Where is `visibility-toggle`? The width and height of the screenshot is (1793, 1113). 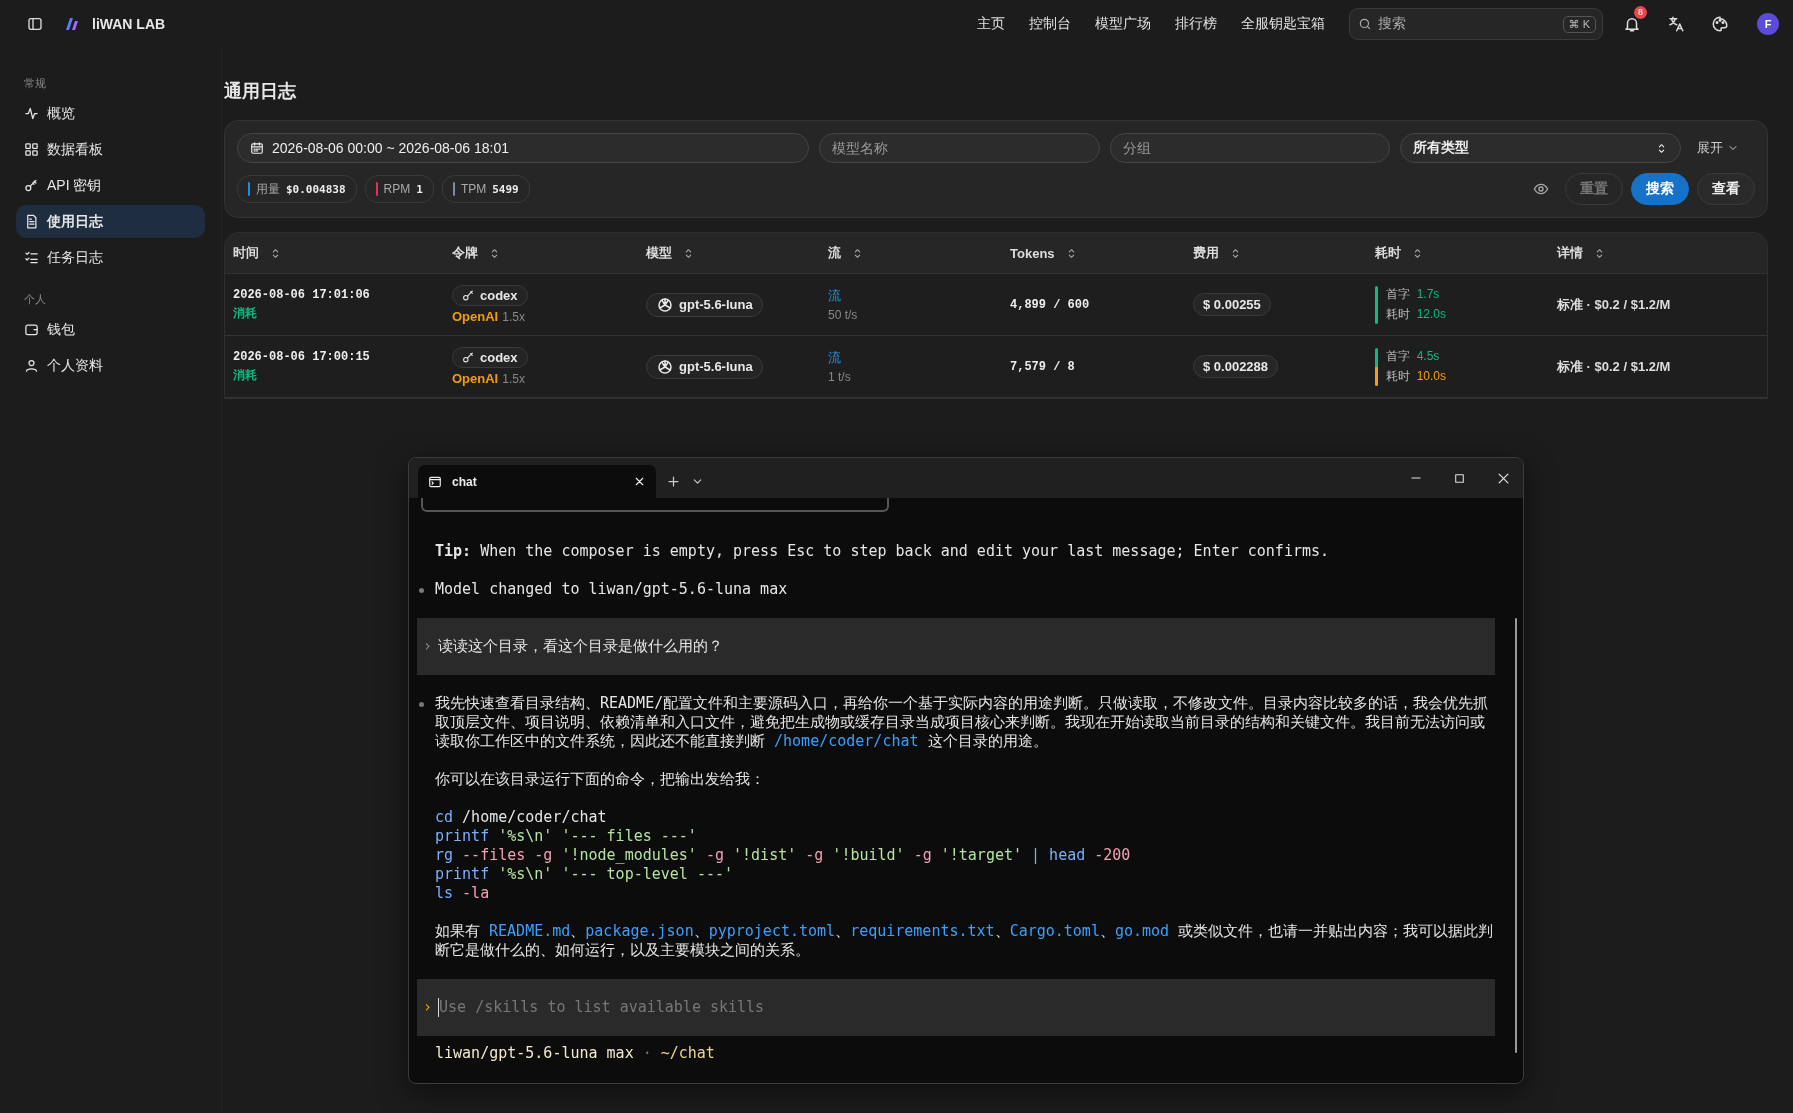 visibility-toggle is located at coordinates (1541, 189).